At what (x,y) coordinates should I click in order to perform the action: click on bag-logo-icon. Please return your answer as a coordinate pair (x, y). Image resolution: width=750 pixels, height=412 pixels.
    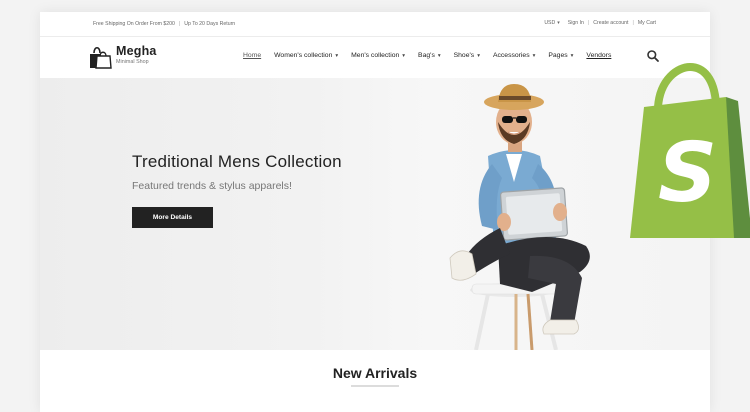
    Looking at the image, I should click on (100, 57).